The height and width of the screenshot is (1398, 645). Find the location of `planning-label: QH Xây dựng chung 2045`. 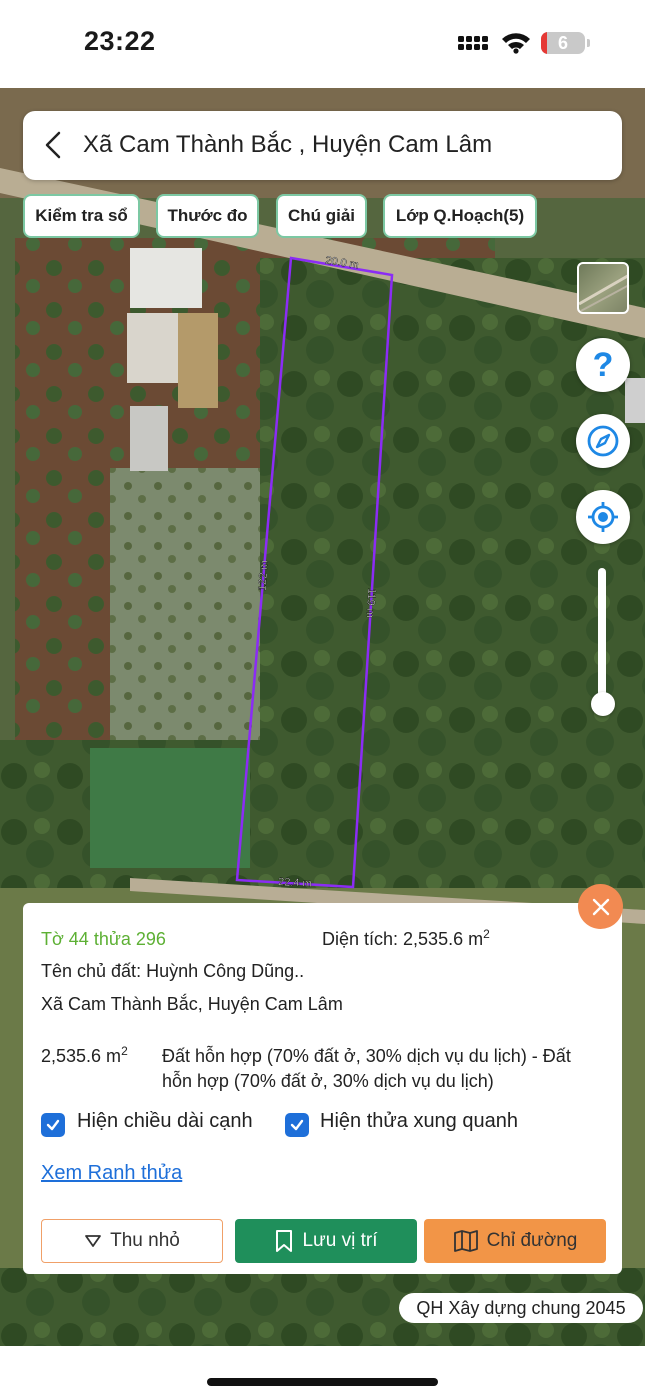

planning-label: QH Xây dựng chung 2045 is located at coordinates (521, 1308).